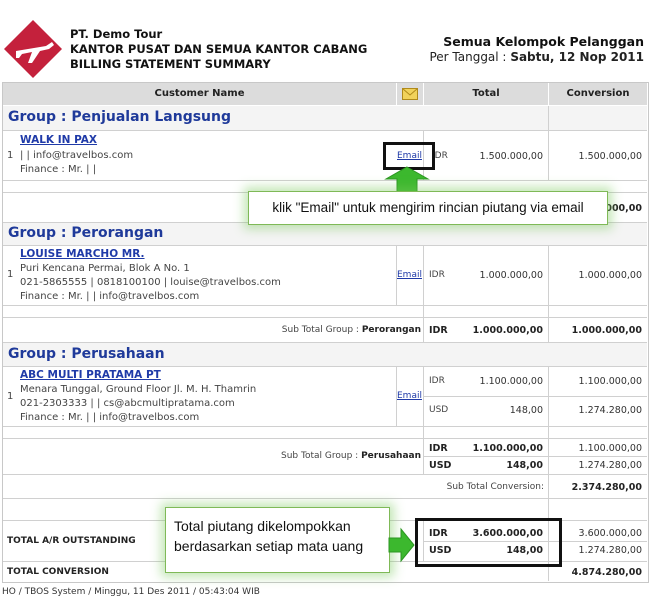 Image resolution: width=650 pixels, height=602 pixels. I want to click on column-header-conversion: Conversion, so click(598, 94).